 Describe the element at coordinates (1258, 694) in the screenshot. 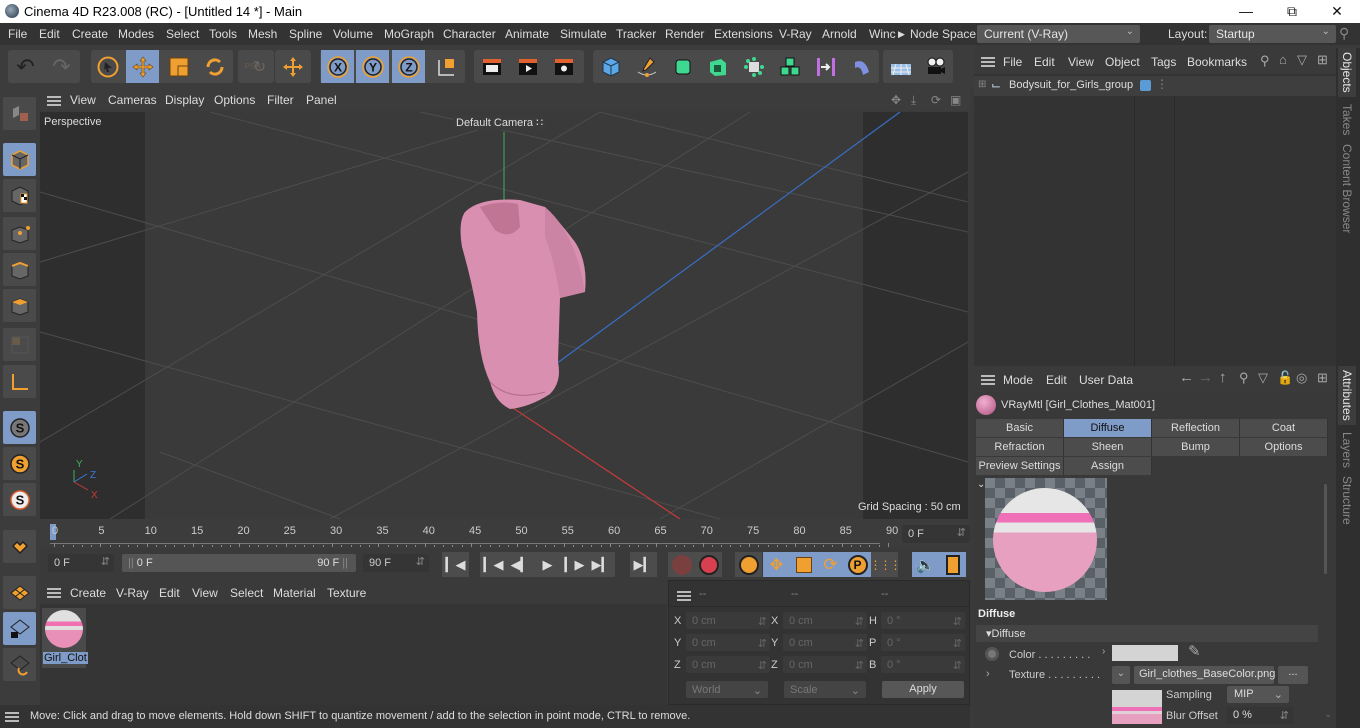

I see `sampling-select: MIP ⌄` at that location.